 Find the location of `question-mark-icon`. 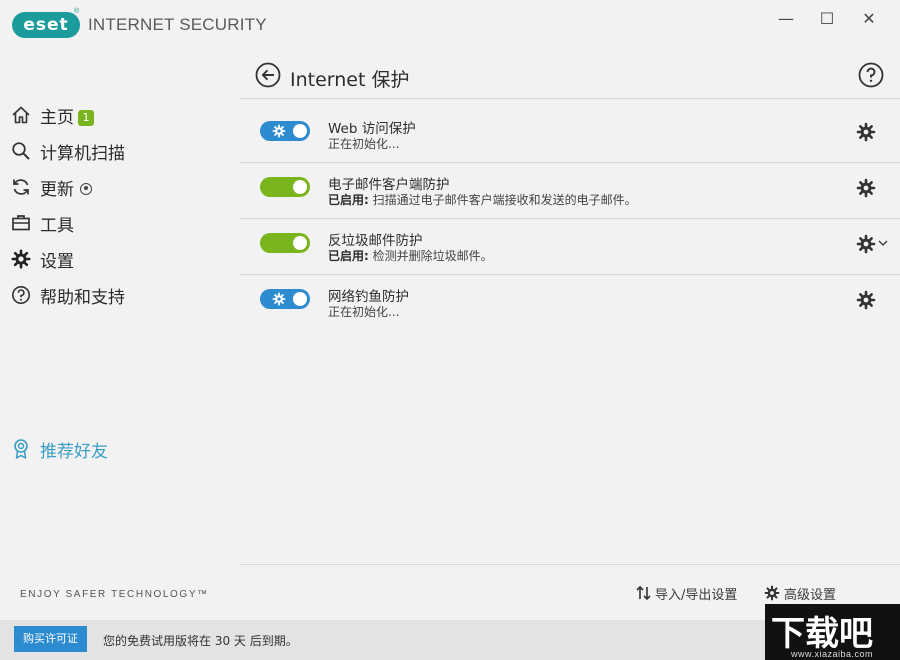

question-mark-icon is located at coordinates (871, 75).